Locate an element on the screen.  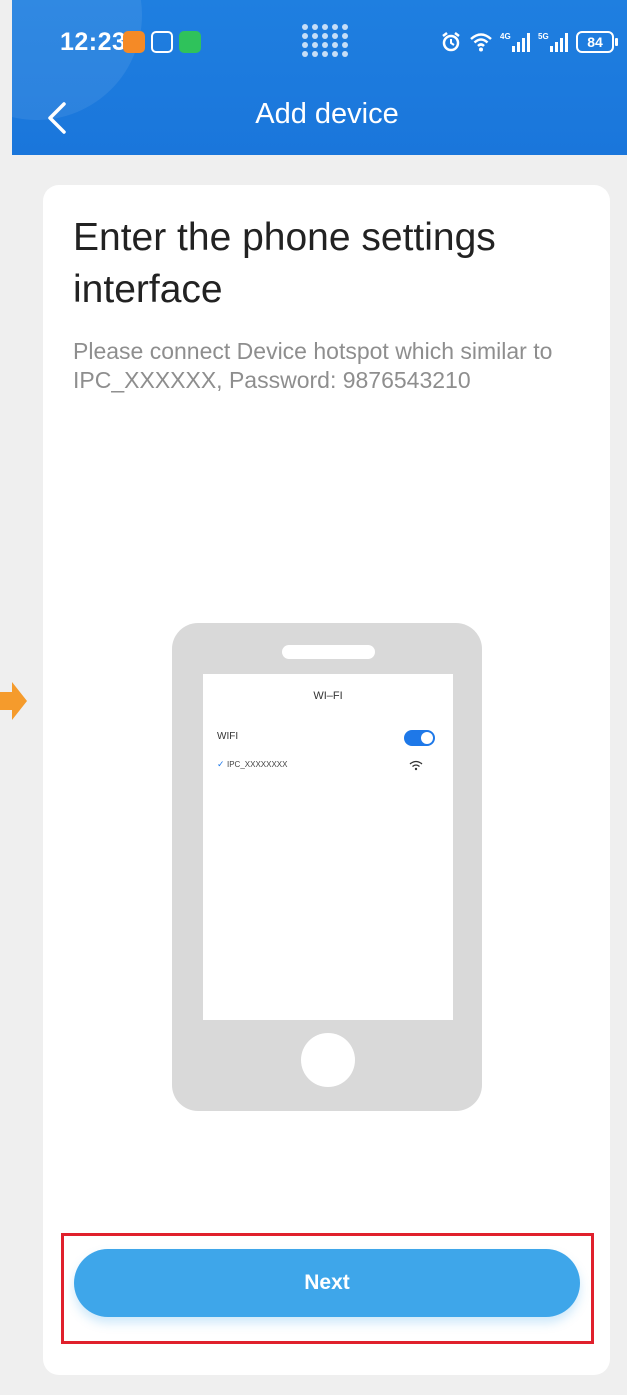
dots-icon is located at coordinates (326, 41).